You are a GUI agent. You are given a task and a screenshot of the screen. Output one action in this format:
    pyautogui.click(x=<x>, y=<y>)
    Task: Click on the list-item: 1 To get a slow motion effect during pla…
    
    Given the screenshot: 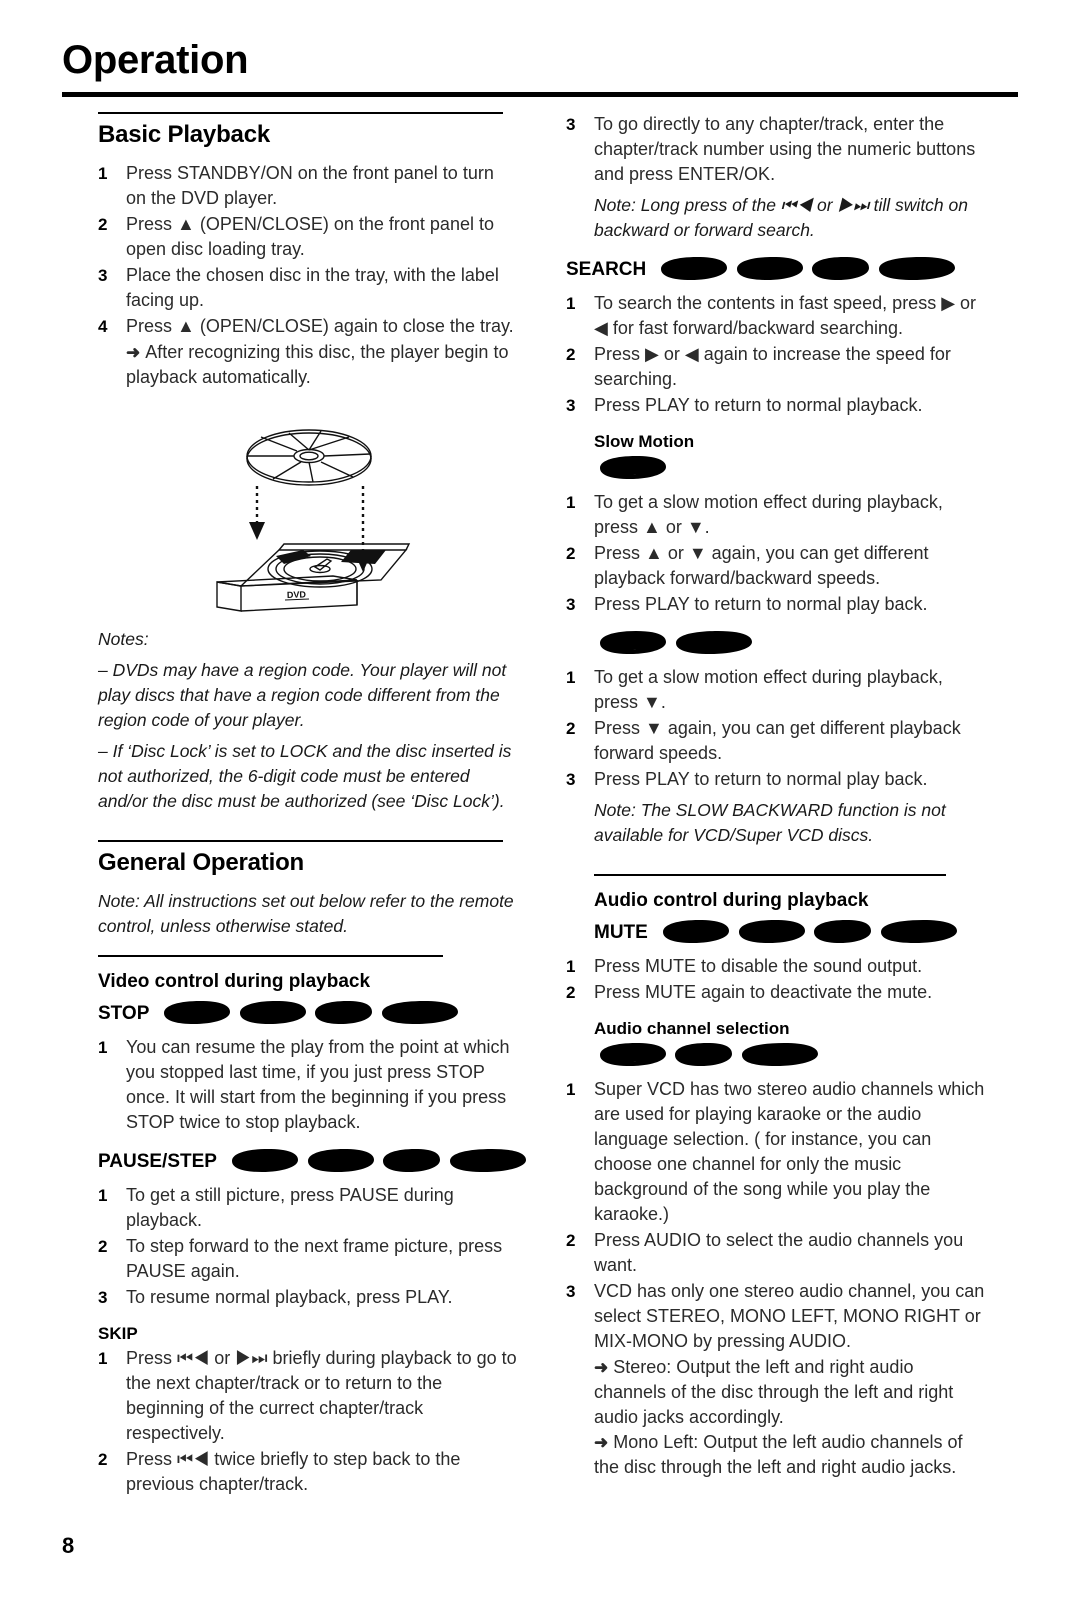 What is the action you would take?
    pyautogui.click(x=776, y=515)
    